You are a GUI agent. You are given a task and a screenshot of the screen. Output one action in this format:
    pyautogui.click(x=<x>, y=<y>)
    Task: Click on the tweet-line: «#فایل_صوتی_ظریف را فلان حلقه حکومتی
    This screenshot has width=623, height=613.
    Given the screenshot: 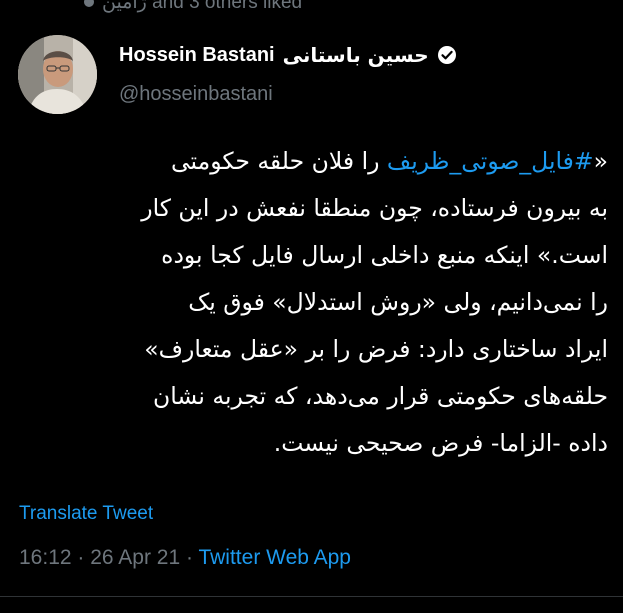 What is the action you would take?
    pyautogui.click(x=312, y=161)
    